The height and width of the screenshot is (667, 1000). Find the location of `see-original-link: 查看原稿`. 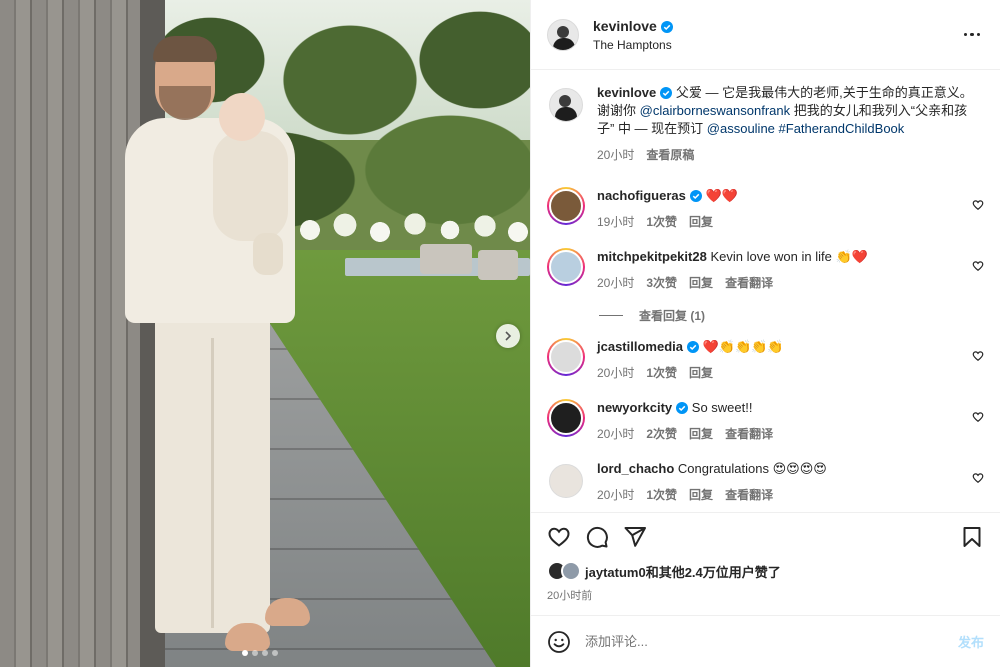

see-original-link: 查看原稿 is located at coordinates (670, 154).